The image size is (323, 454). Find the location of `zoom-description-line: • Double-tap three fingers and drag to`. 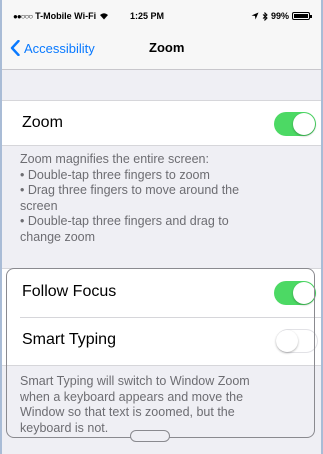

zoom-description-line: • Double-tap three fingers and drag to is located at coordinates (124, 221).